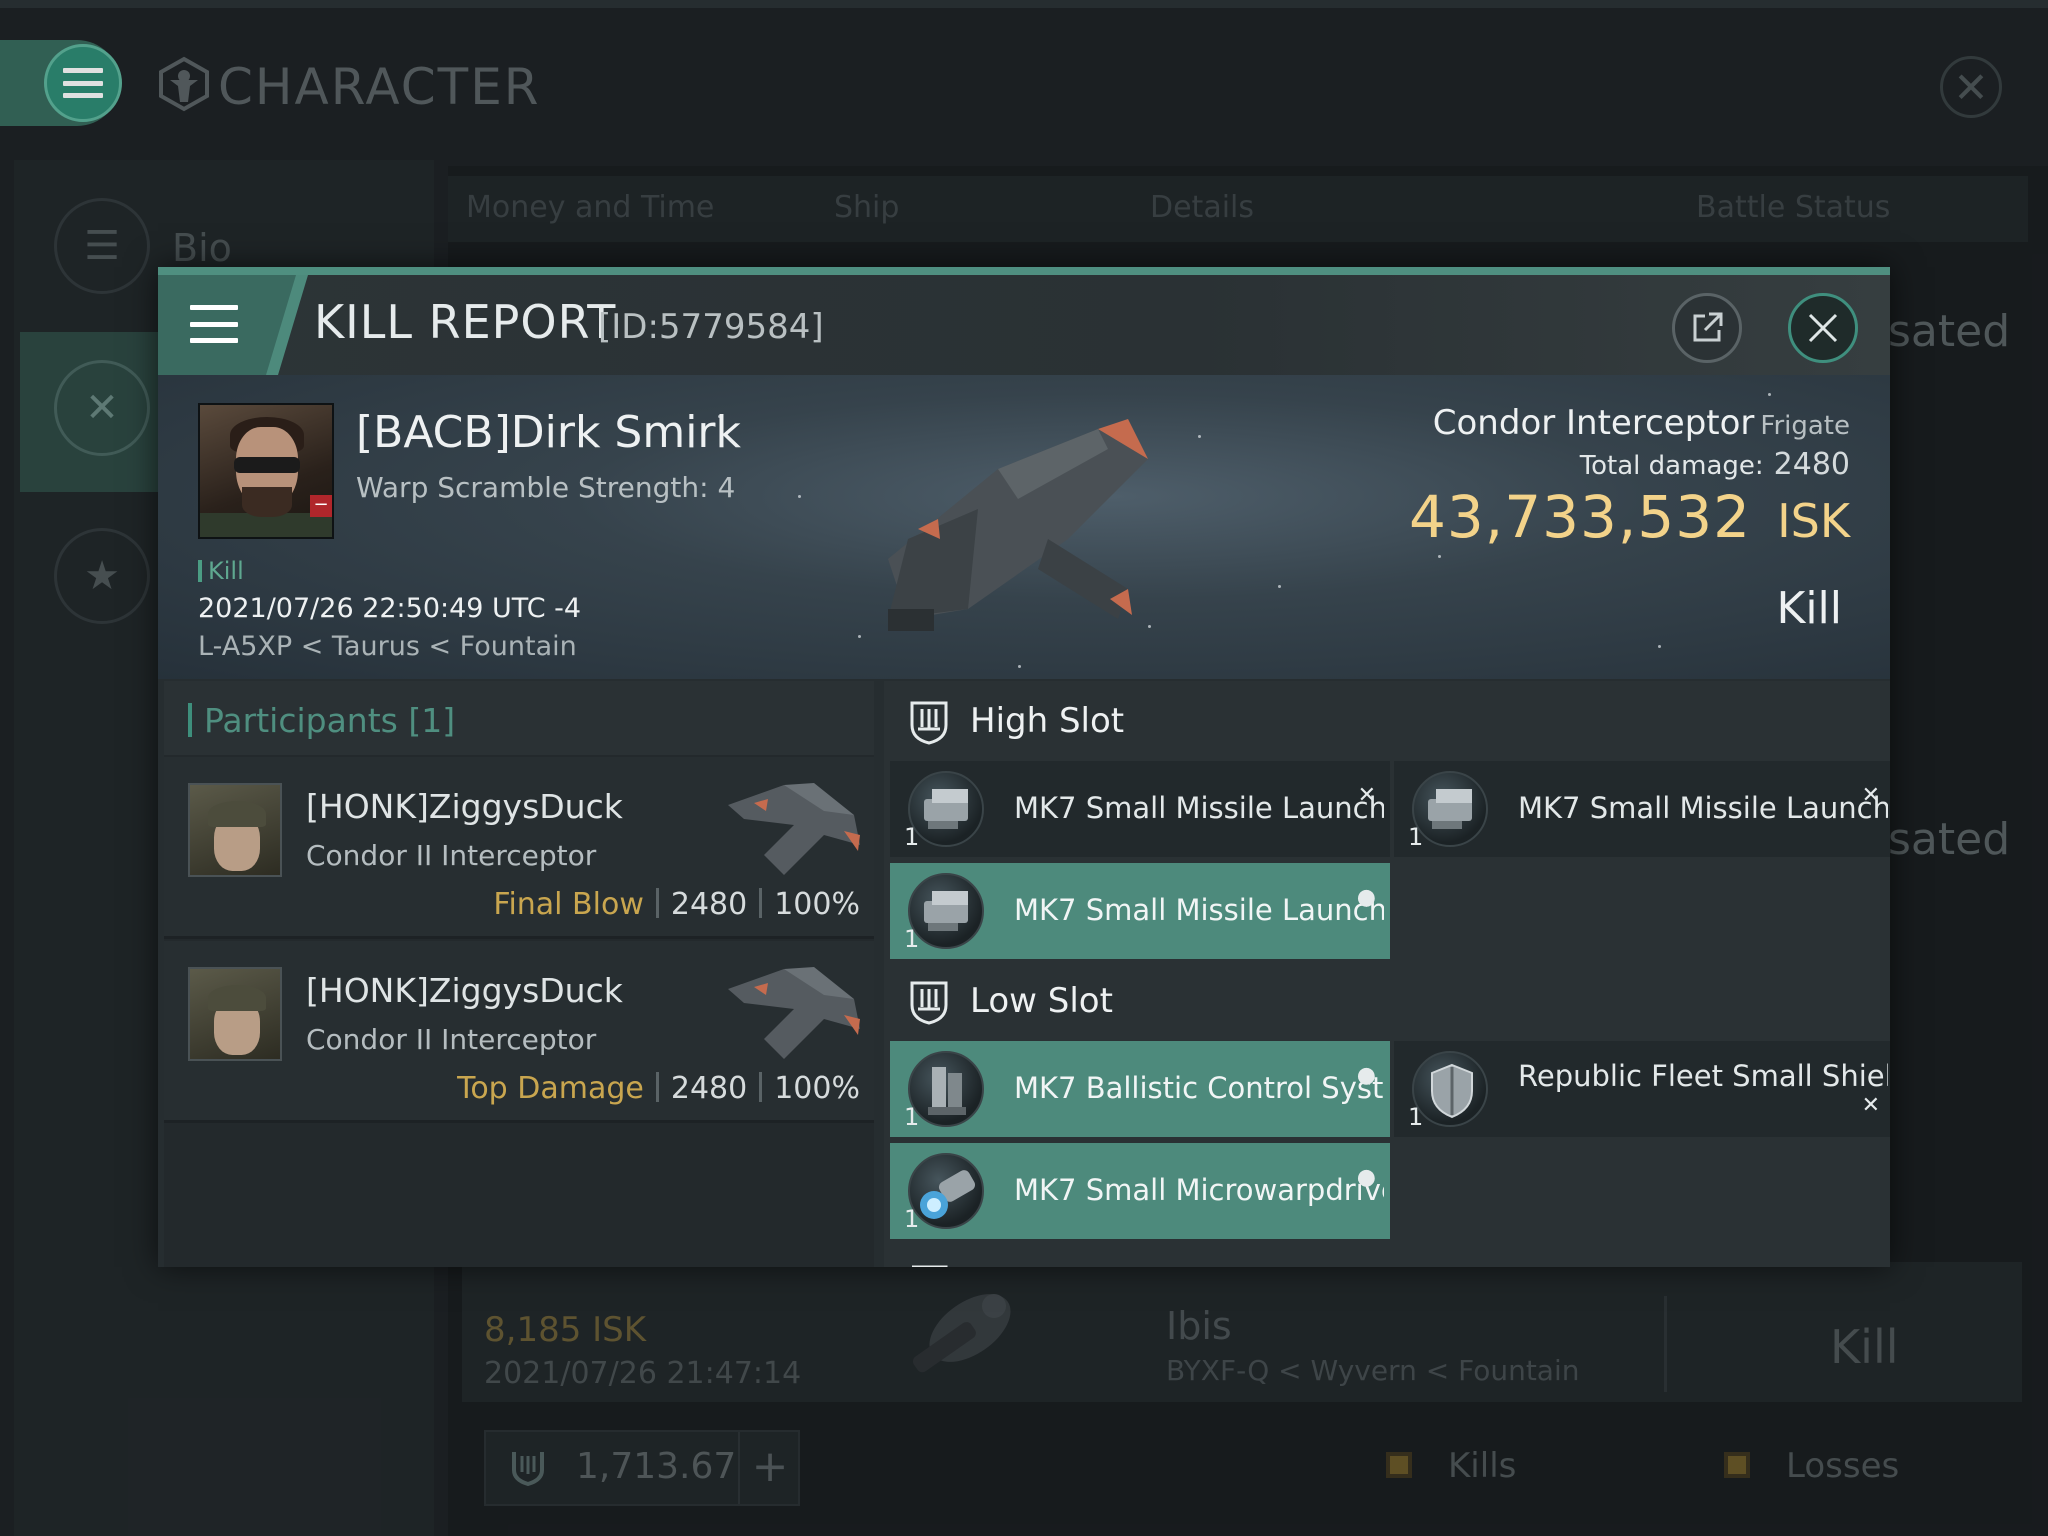 The height and width of the screenshot is (1536, 2048). I want to click on external-link-icon, so click(1708, 327).